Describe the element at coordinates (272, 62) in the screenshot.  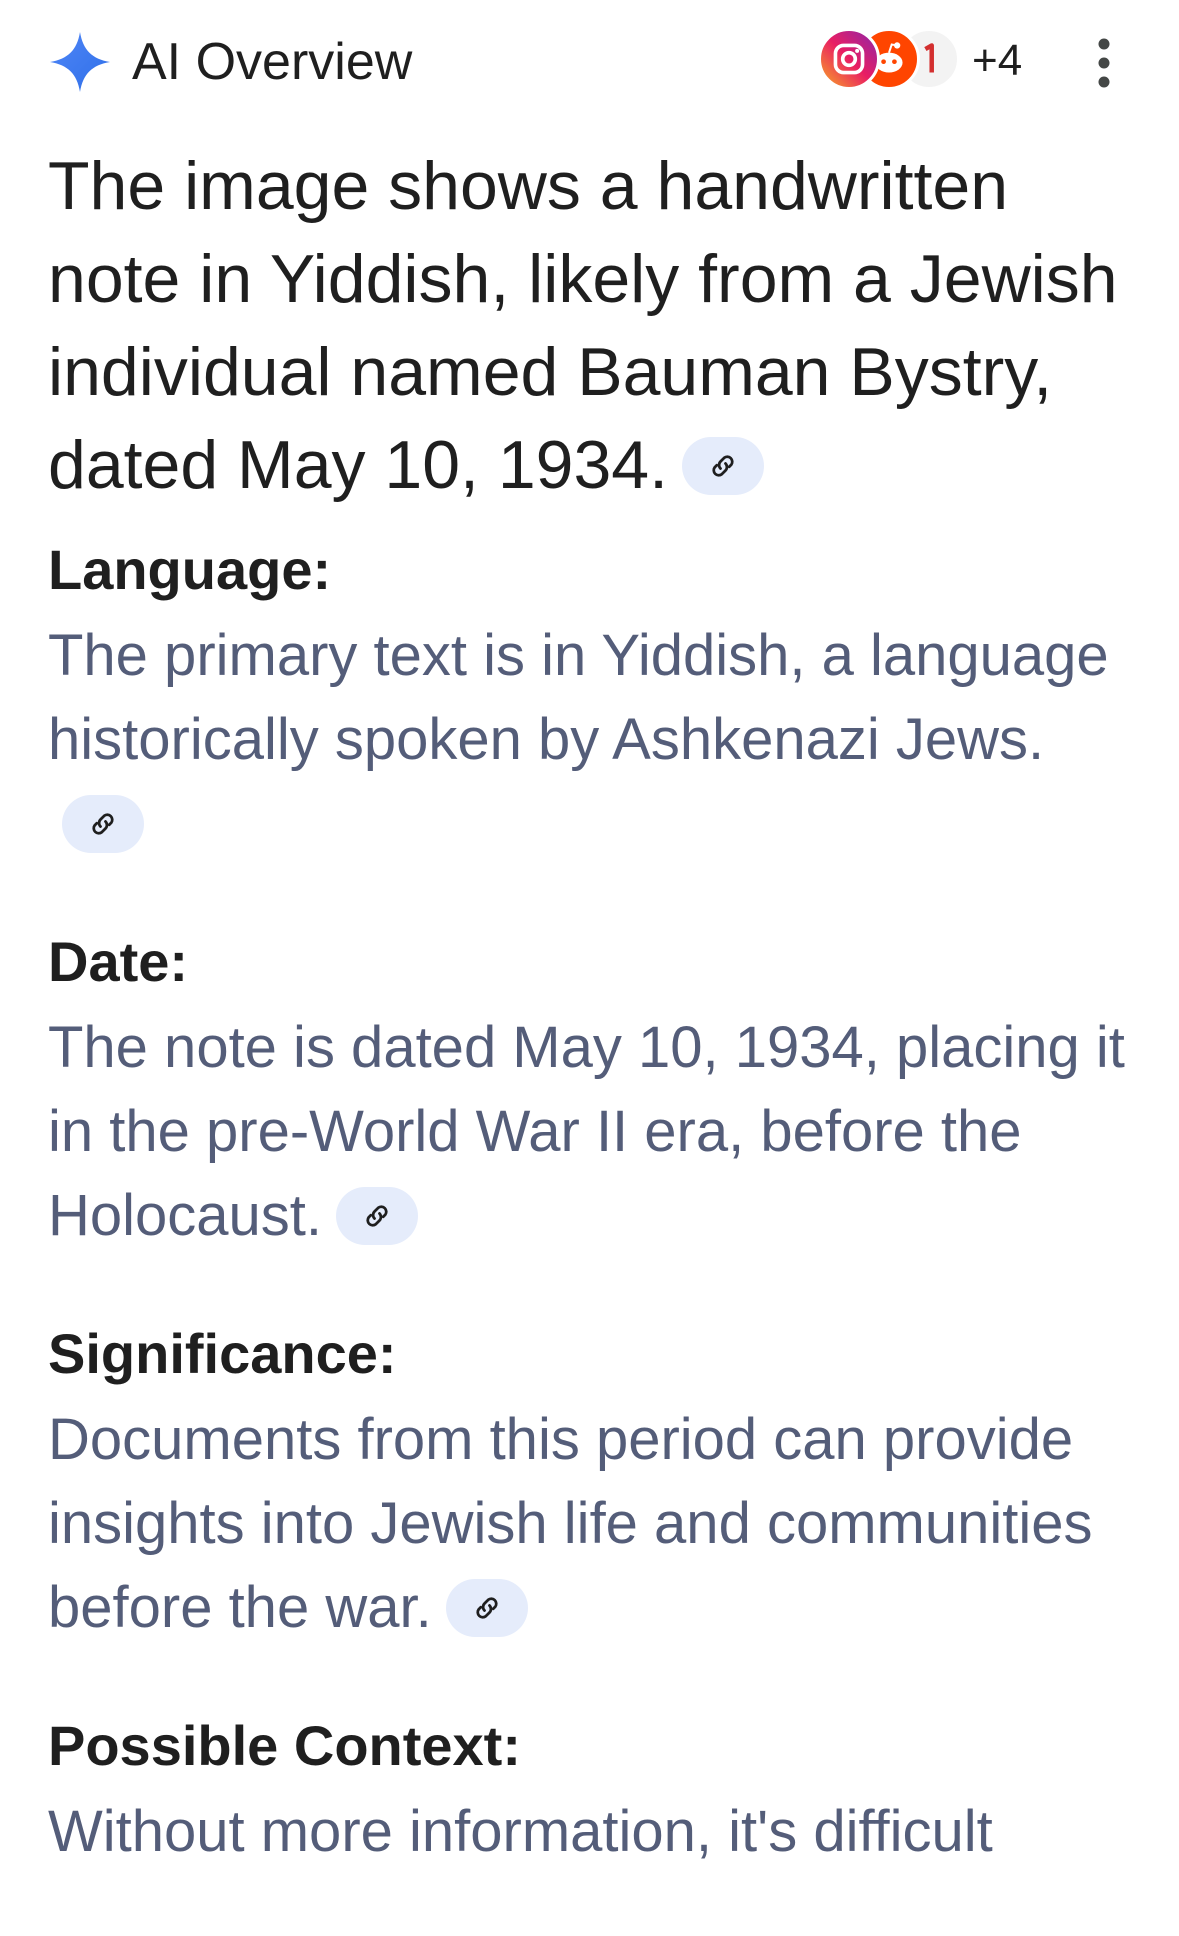
I see `header-title: AI Overview` at that location.